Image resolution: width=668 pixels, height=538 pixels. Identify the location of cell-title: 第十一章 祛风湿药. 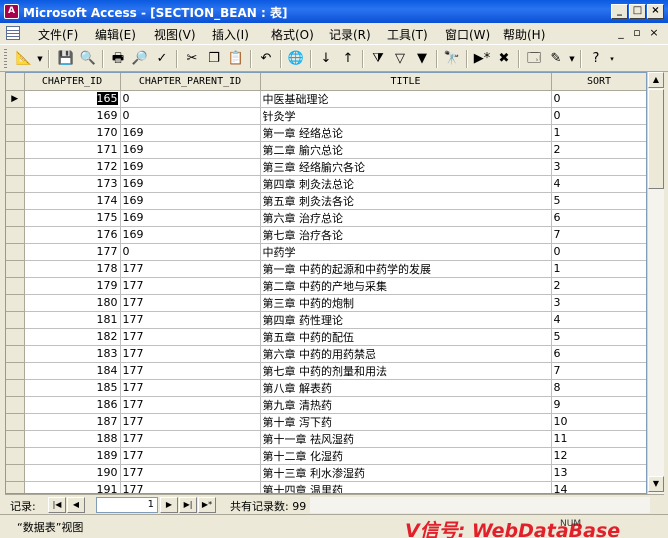
(406, 439).